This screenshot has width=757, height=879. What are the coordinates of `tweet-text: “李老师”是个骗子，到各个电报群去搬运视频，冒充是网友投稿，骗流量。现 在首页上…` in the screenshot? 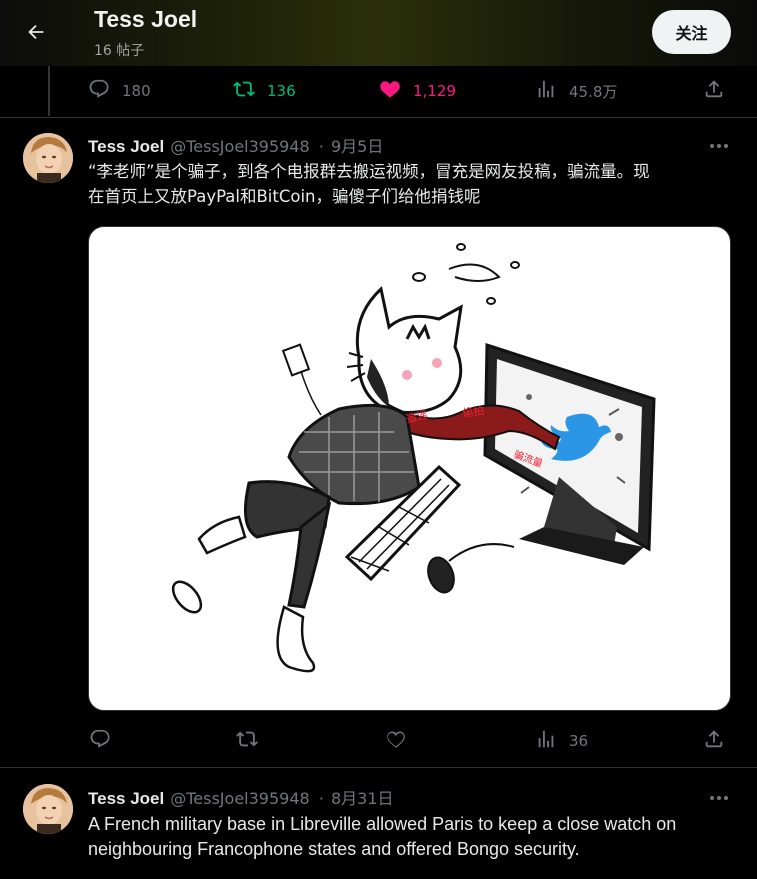 It's located at (413, 184).